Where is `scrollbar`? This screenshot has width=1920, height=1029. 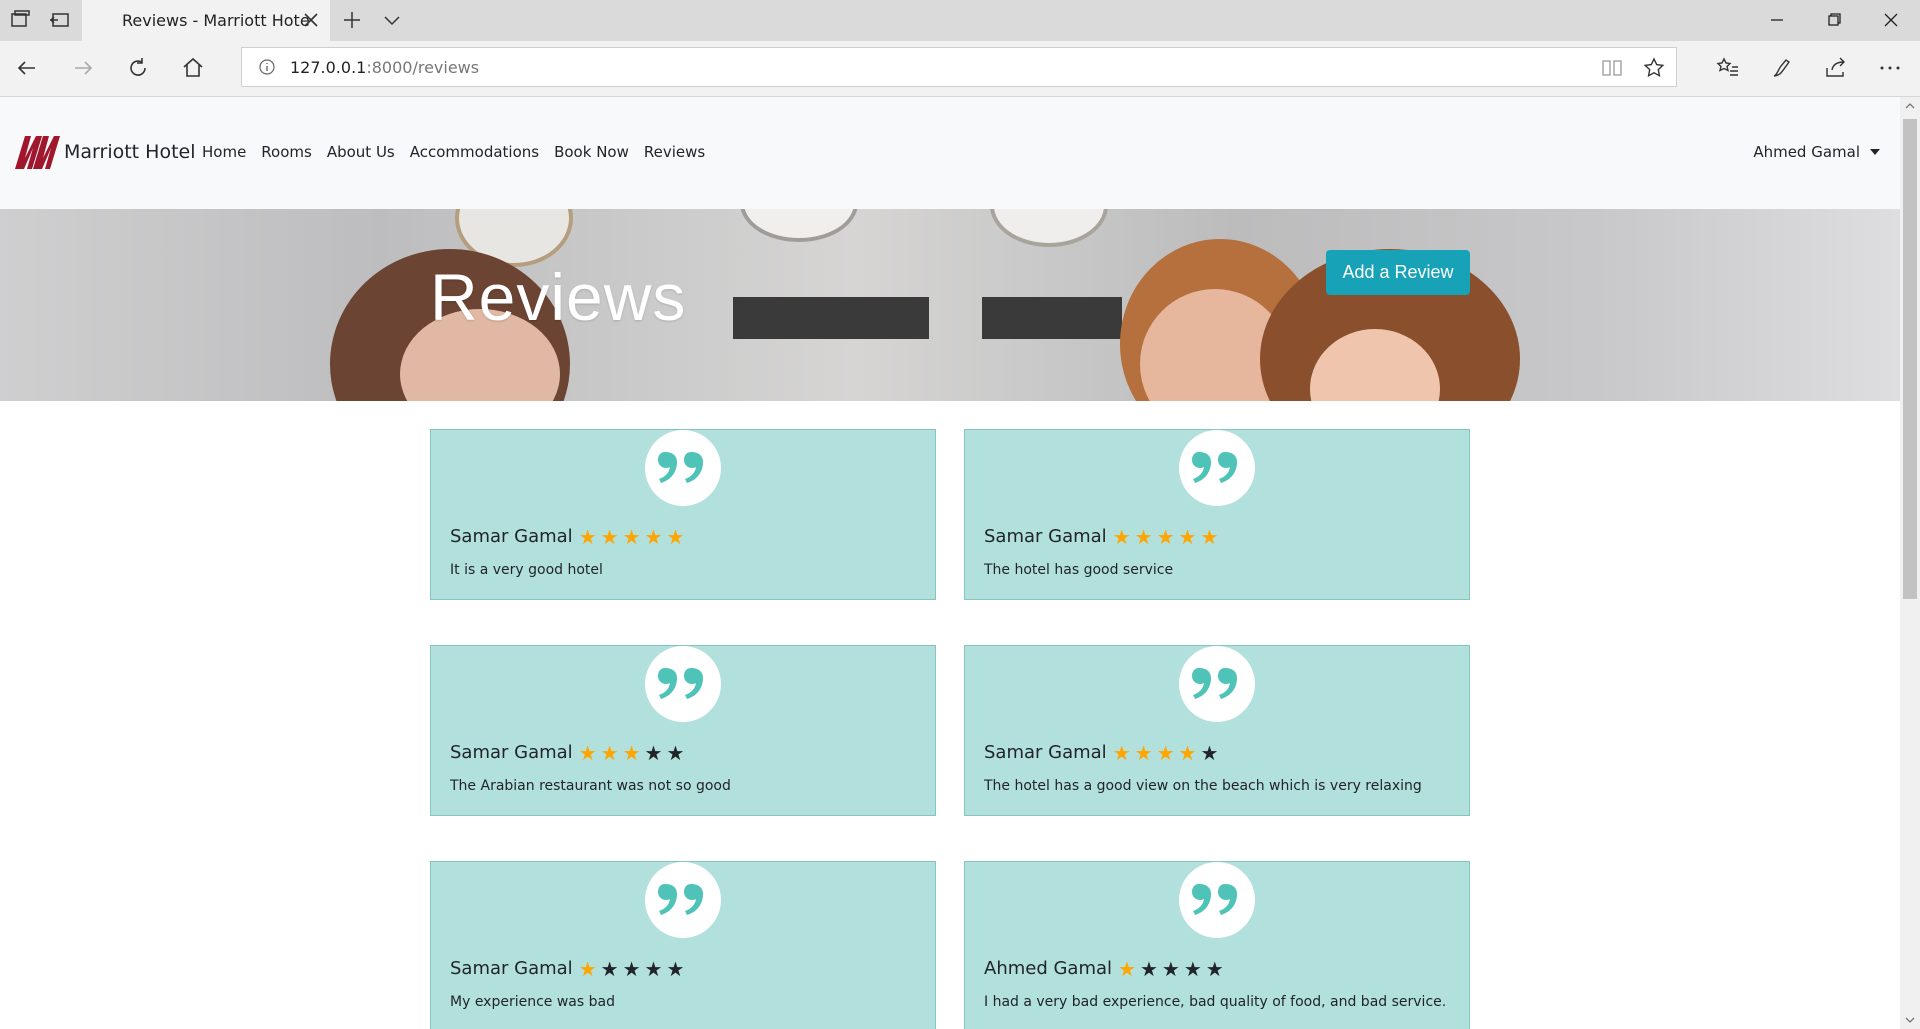
scrollbar is located at coordinates (1910, 563).